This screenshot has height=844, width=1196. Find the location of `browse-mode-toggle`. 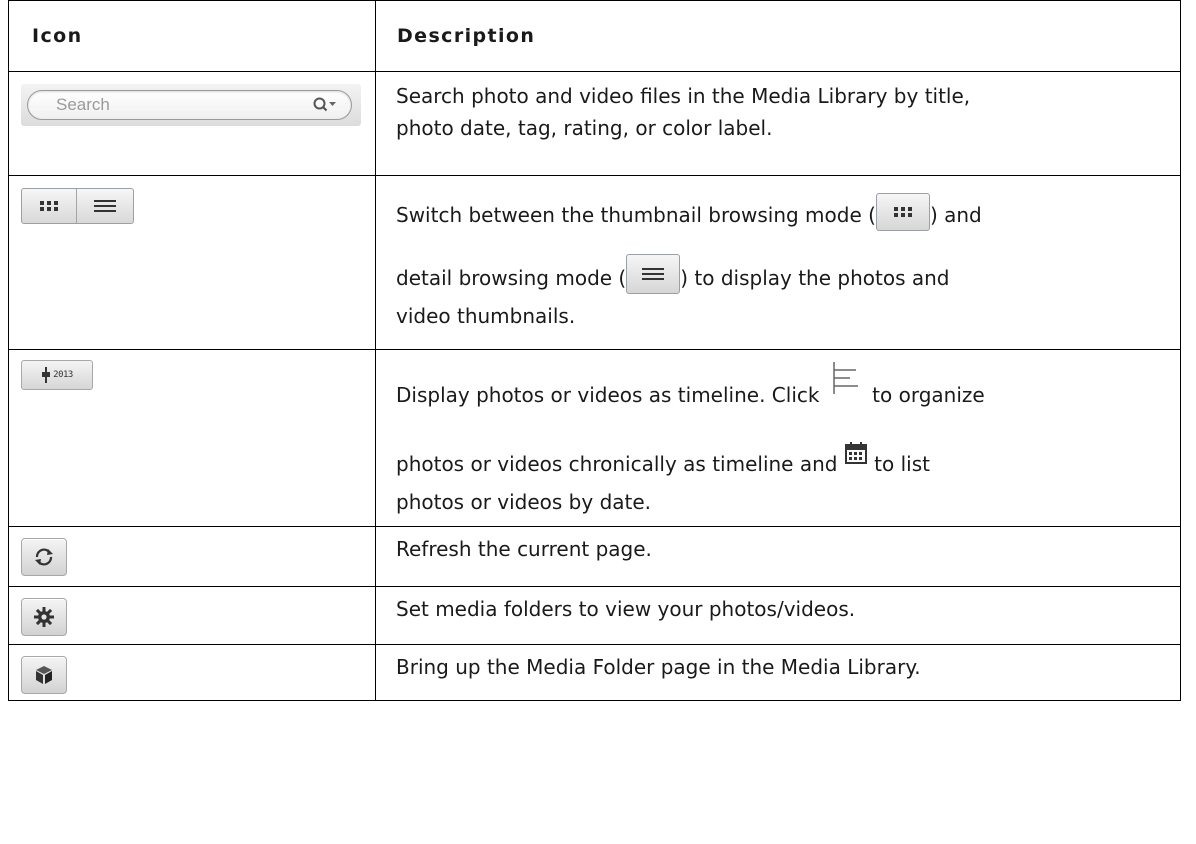

browse-mode-toggle is located at coordinates (77, 206).